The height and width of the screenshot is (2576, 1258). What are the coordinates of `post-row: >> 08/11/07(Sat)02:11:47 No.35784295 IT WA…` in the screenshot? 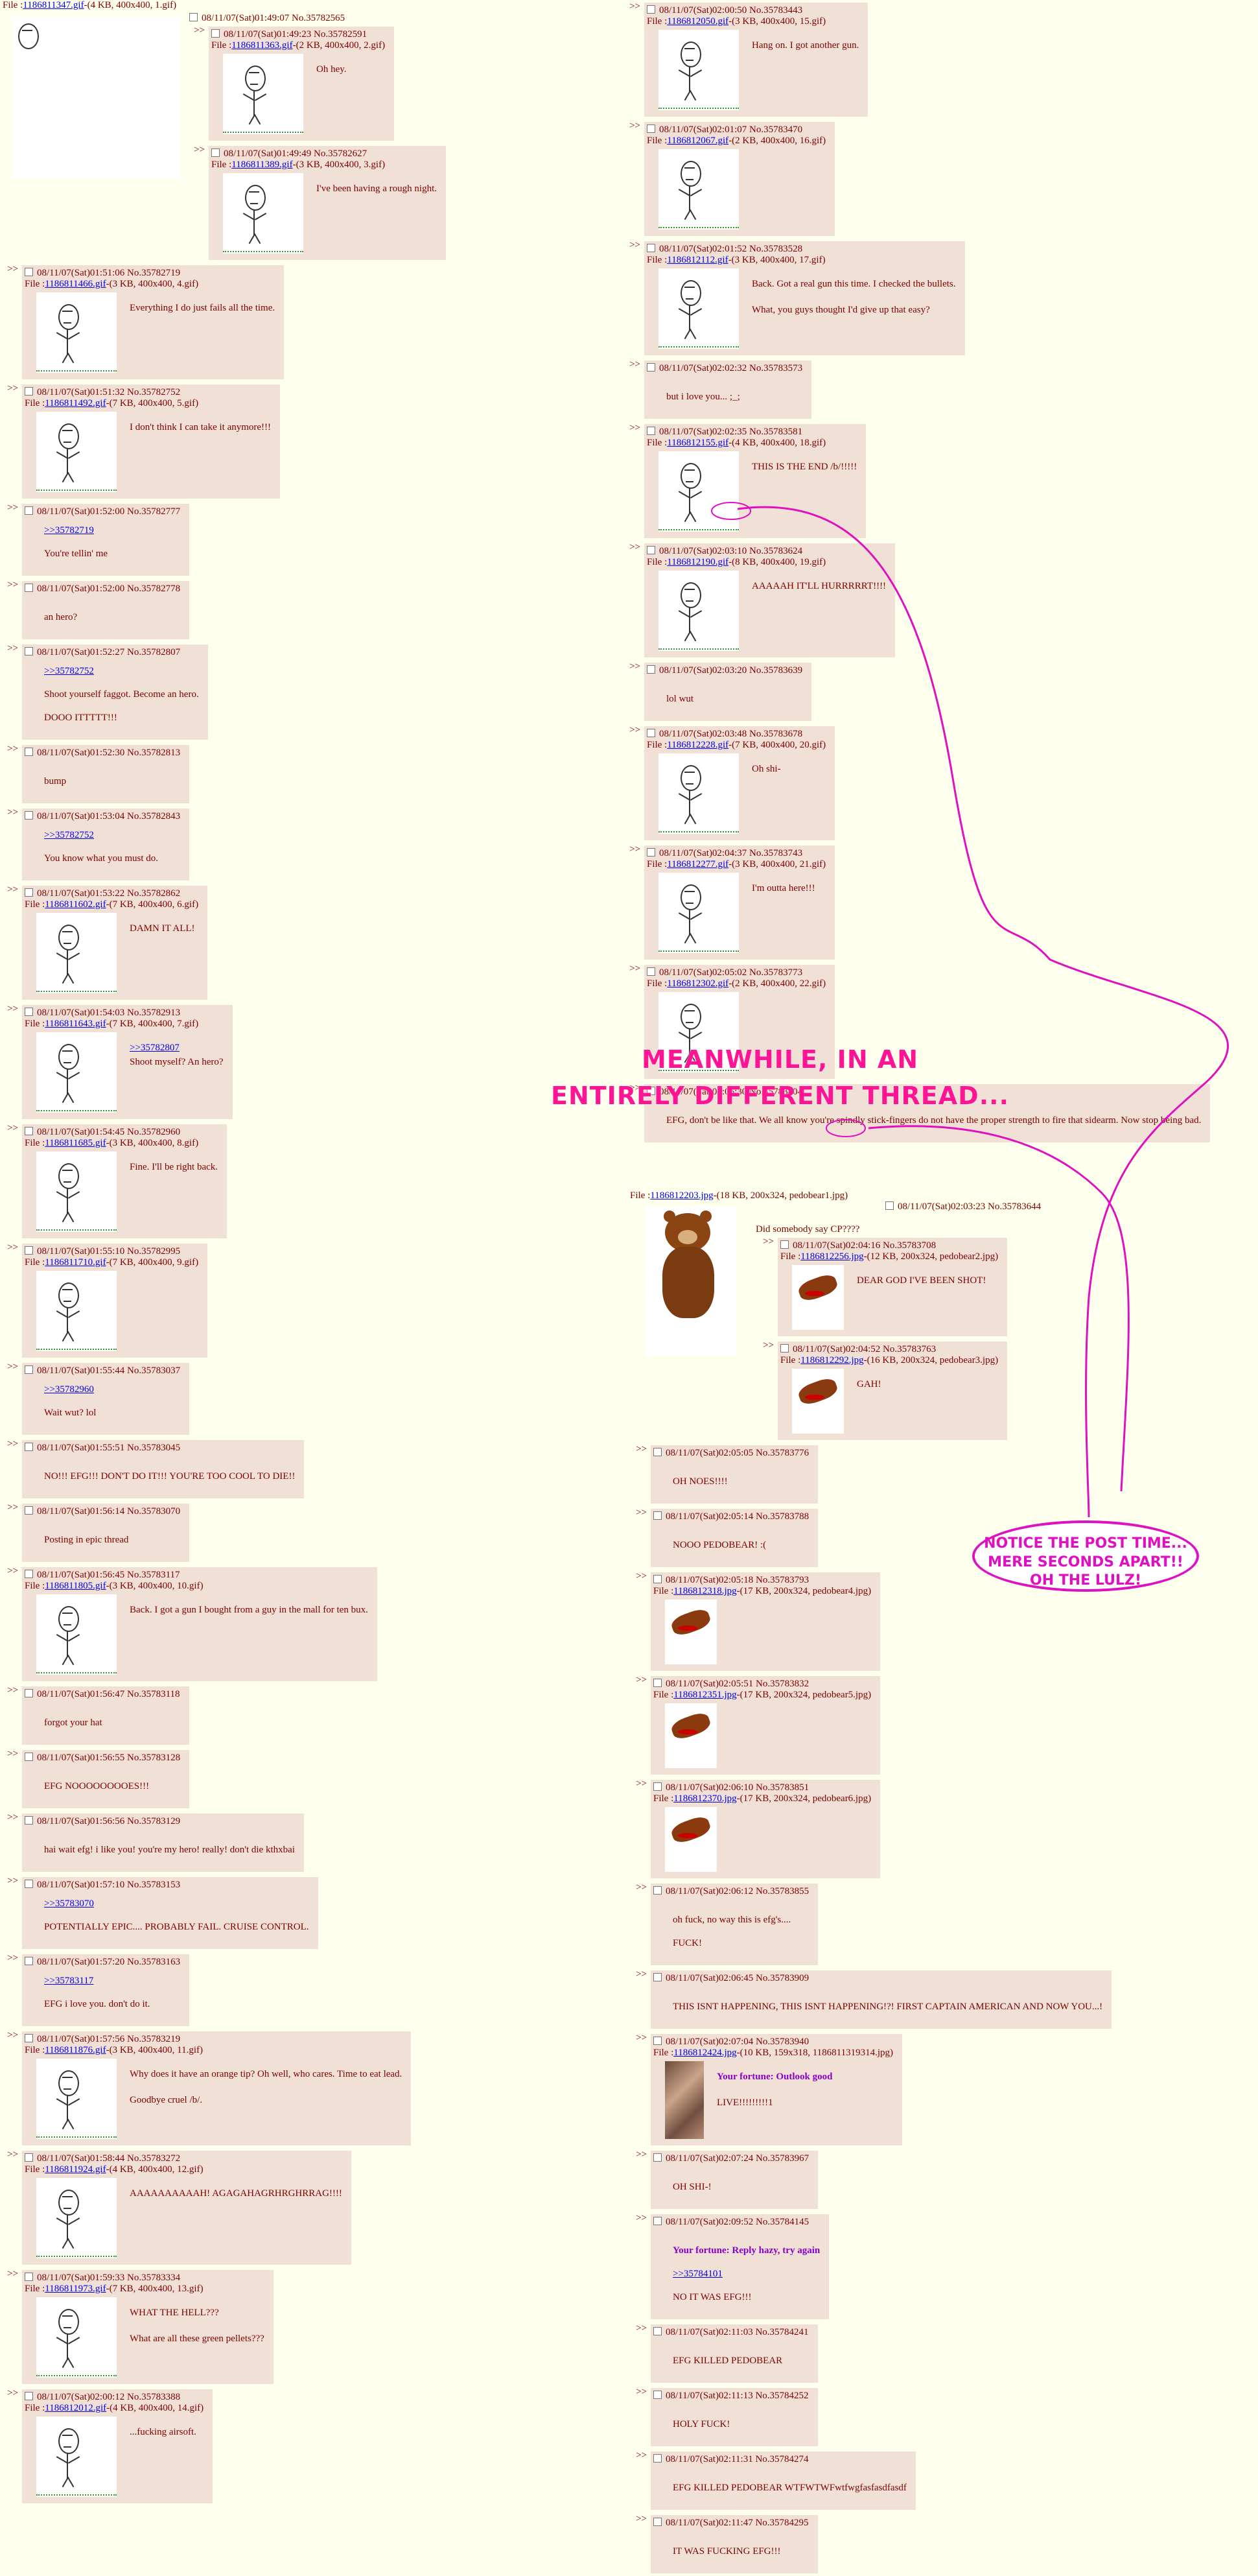 It's located at (943, 2544).